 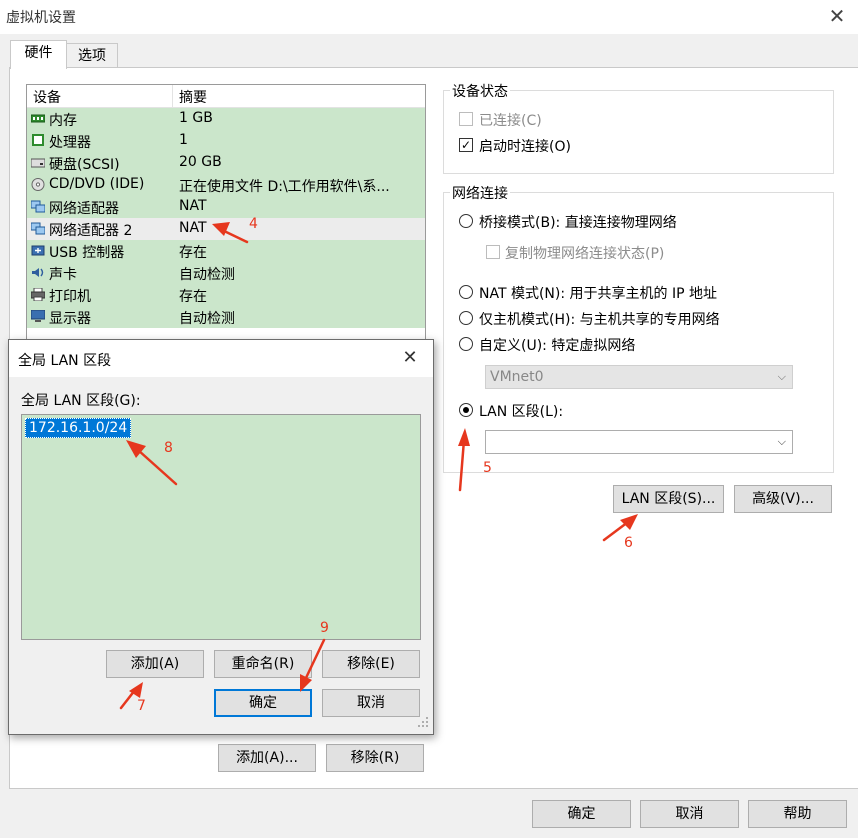 What do you see at coordinates (70, 143) in the screenshot?
I see `device-name: 处理器` at bounding box center [70, 143].